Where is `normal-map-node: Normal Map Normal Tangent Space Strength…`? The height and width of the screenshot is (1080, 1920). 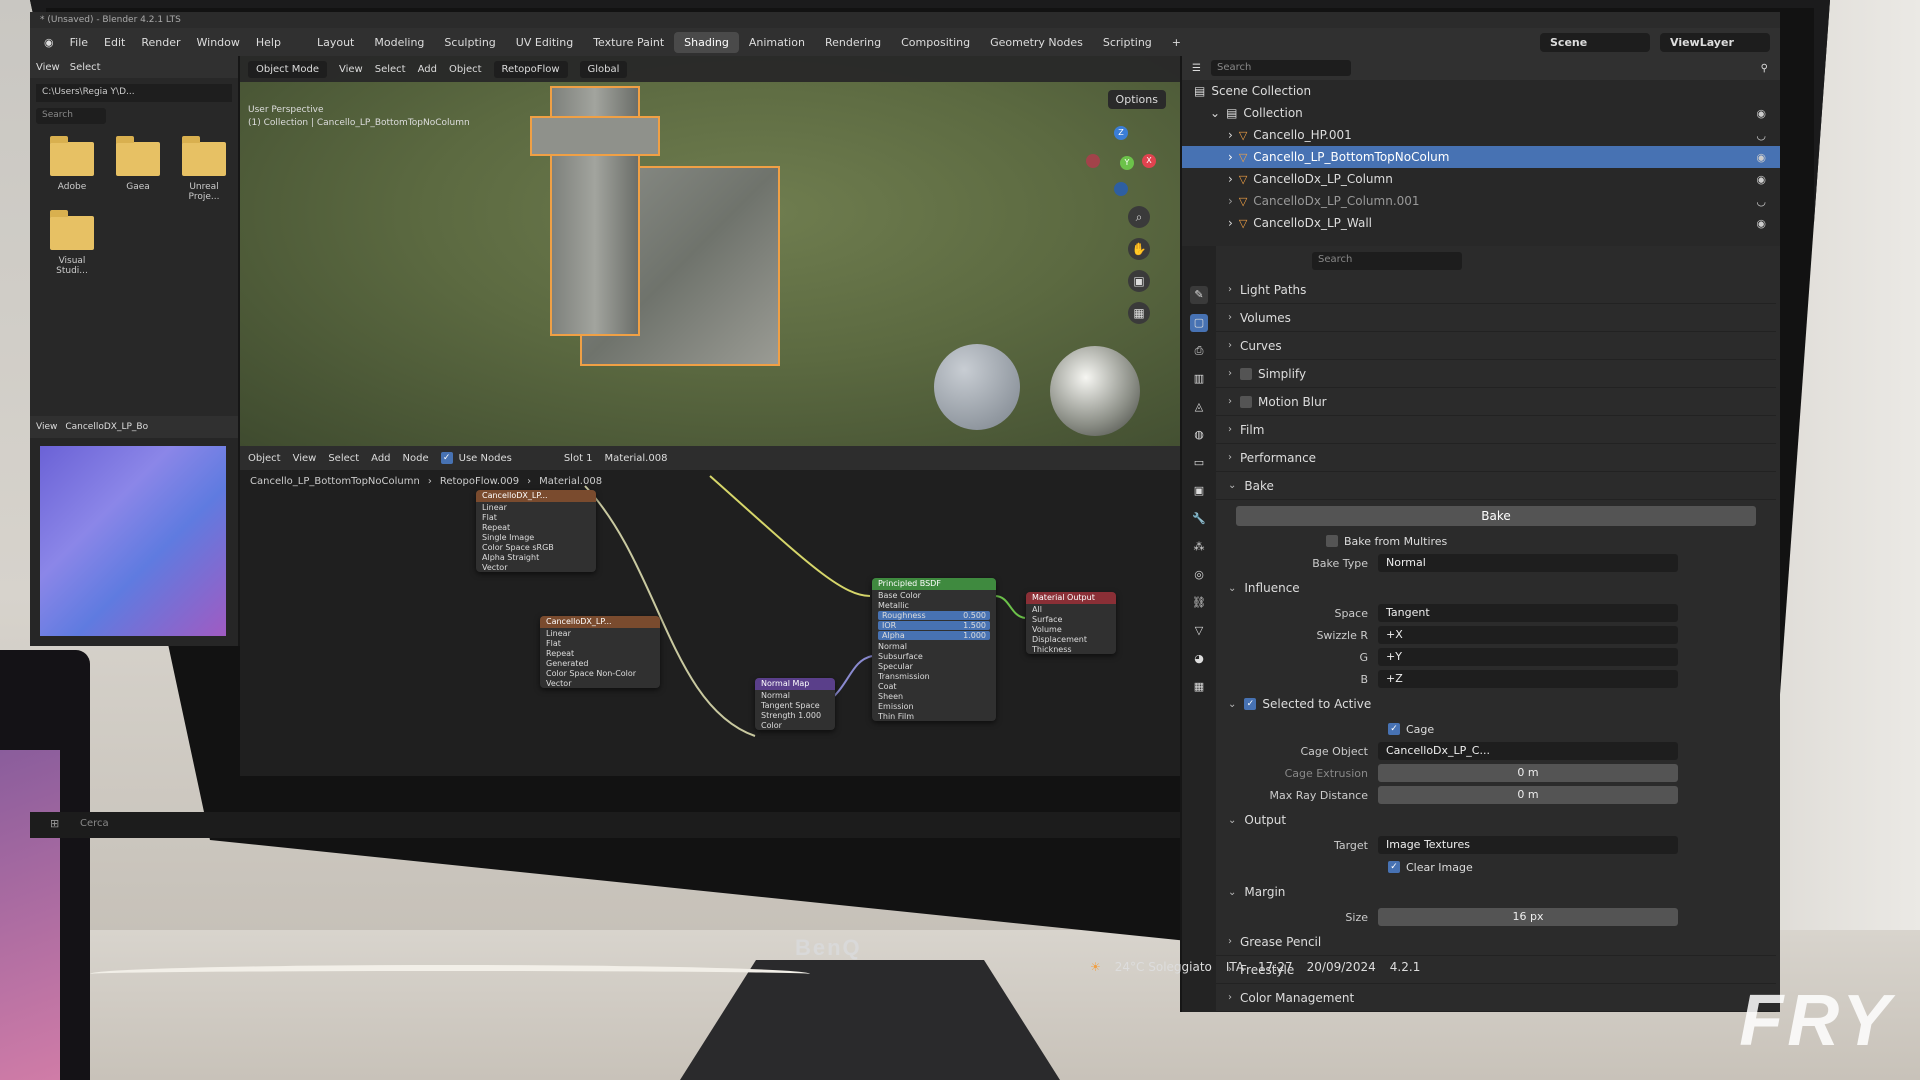
normal-map-node: Normal Map Normal Tangent Space Strength… is located at coordinates (795, 704).